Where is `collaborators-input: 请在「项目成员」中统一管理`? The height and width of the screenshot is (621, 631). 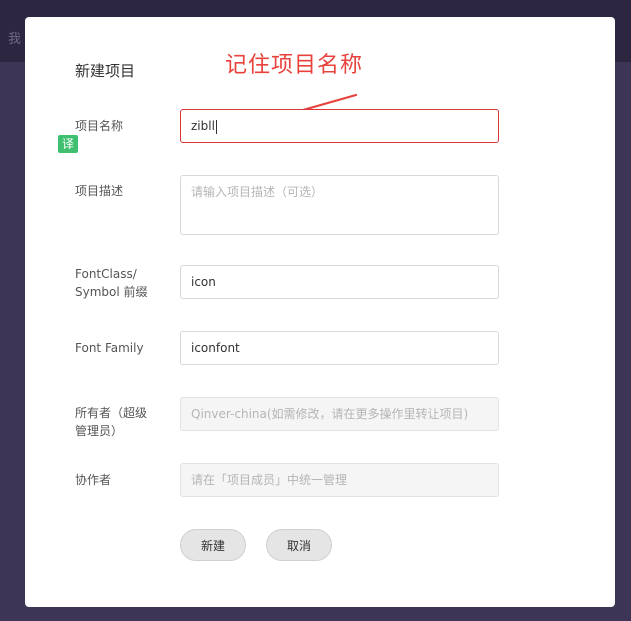
collaborators-input: 请在「项目成员」中统一管理 is located at coordinates (339, 480).